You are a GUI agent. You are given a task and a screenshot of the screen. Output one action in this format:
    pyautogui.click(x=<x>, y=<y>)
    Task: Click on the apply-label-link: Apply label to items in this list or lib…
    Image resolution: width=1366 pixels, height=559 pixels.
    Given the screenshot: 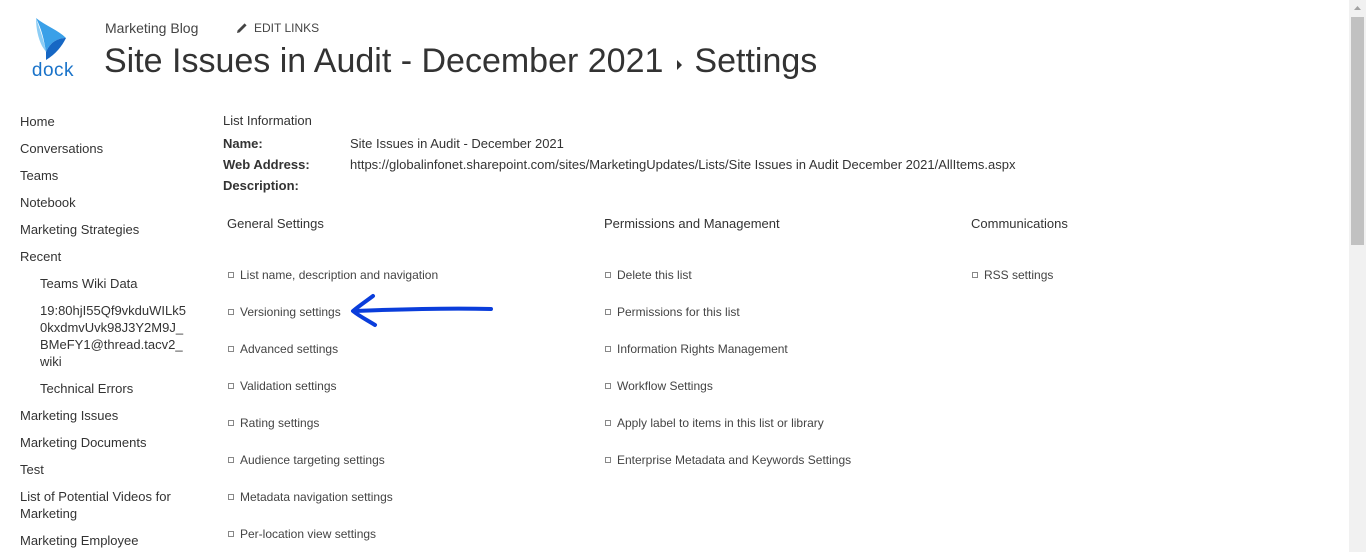 What is the action you would take?
    pyautogui.click(x=727, y=422)
    